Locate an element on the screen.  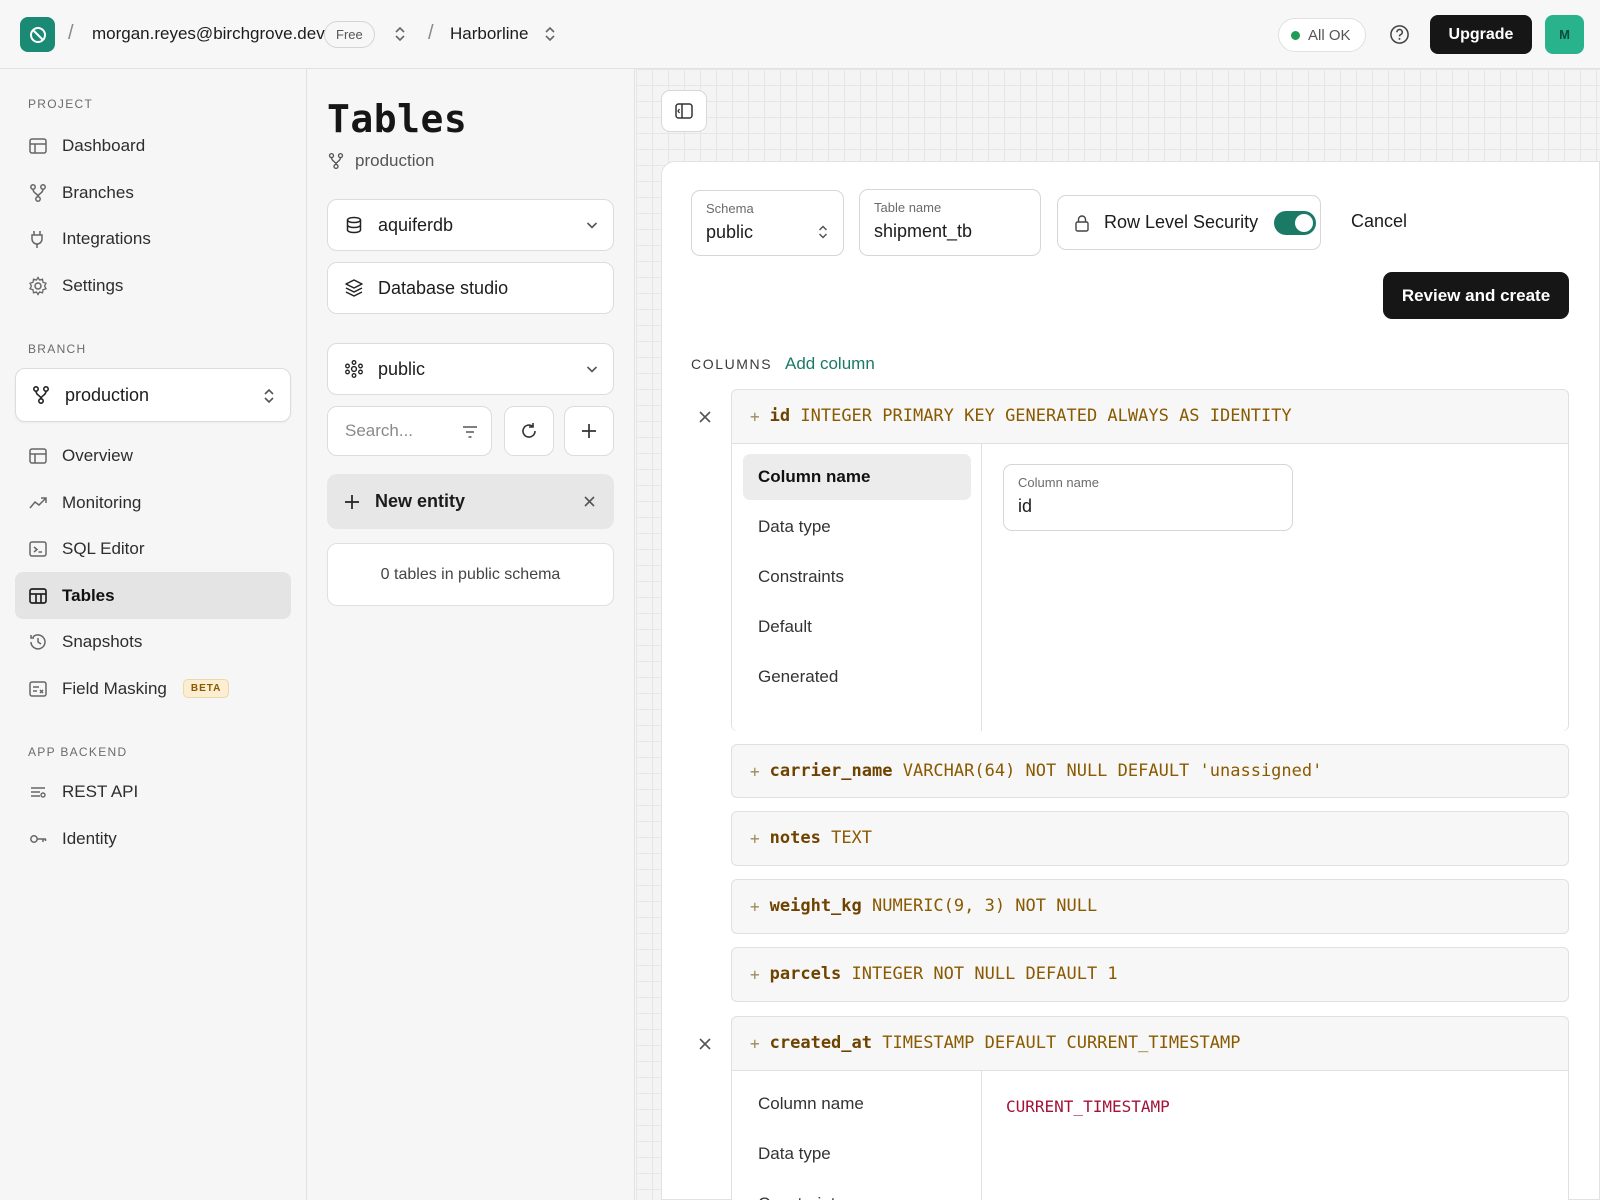
schema-field-value: public is located at coordinates (730, 232).